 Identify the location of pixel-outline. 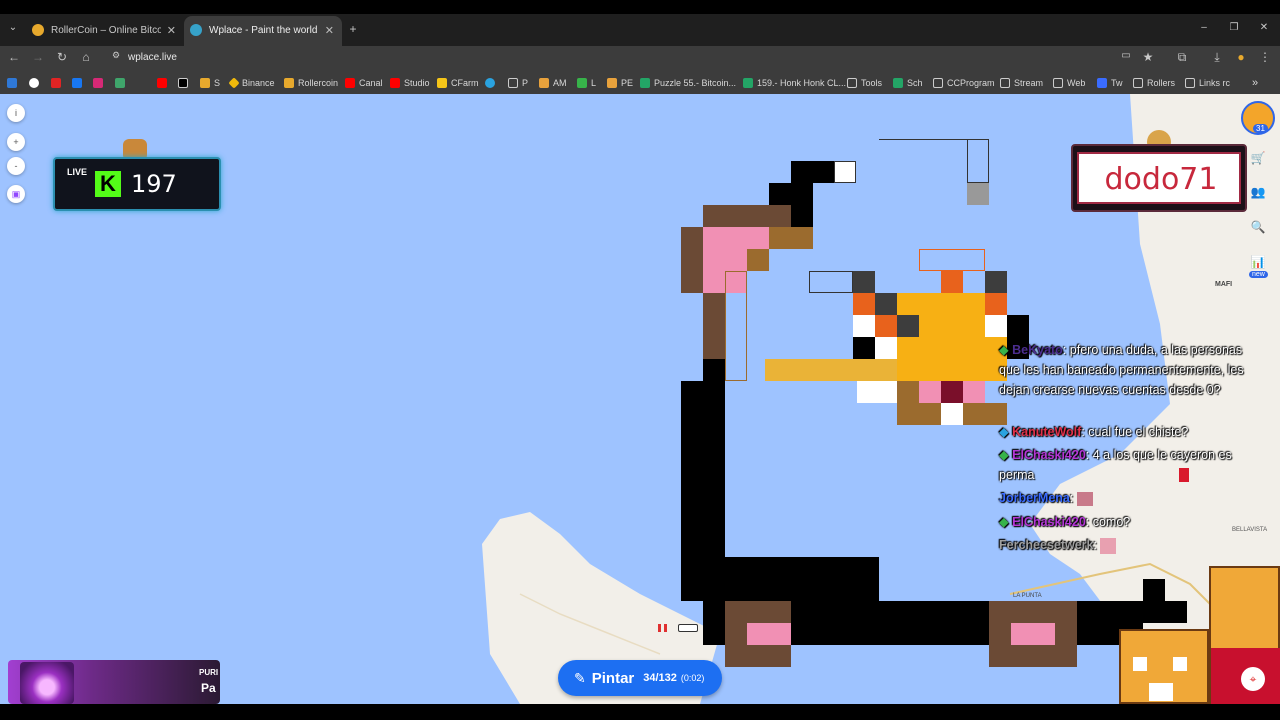
(831, 282).